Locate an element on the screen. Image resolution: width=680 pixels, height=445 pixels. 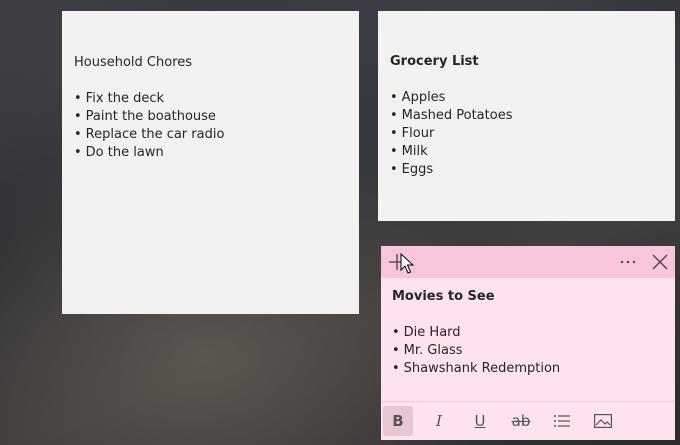
note-title: Household Chores is located at coordinates (133, 62).